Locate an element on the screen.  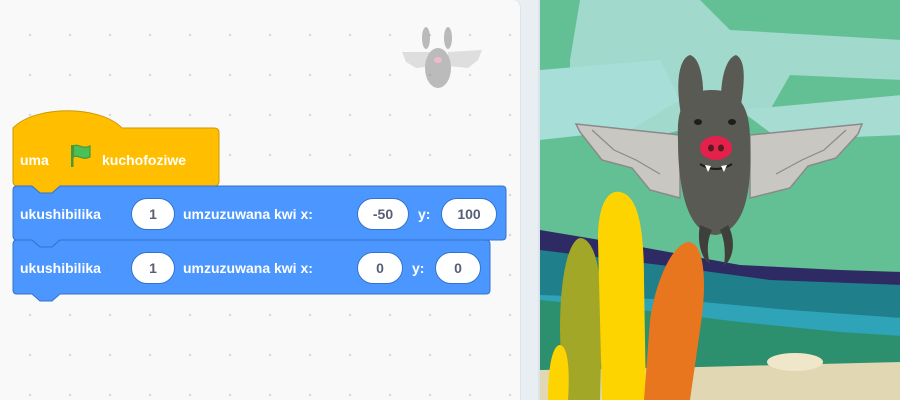
hat-label-clicked: kuchofoziwe is located at coordinates (144, 160).